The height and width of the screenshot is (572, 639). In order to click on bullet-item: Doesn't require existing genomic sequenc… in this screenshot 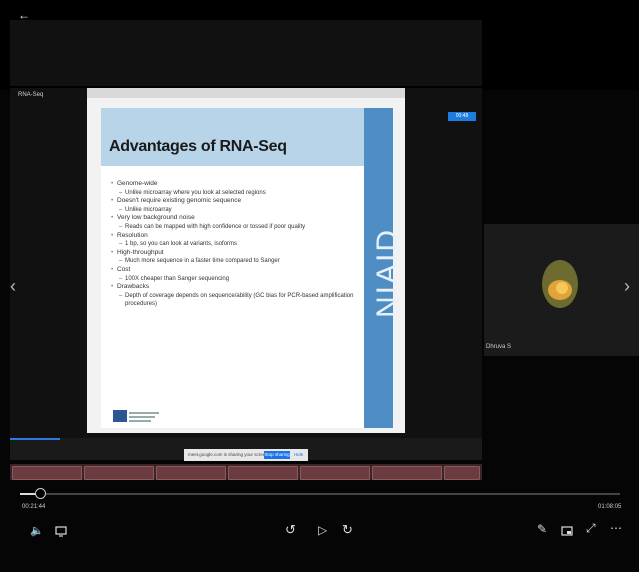, I will do `click(236, 201)`.